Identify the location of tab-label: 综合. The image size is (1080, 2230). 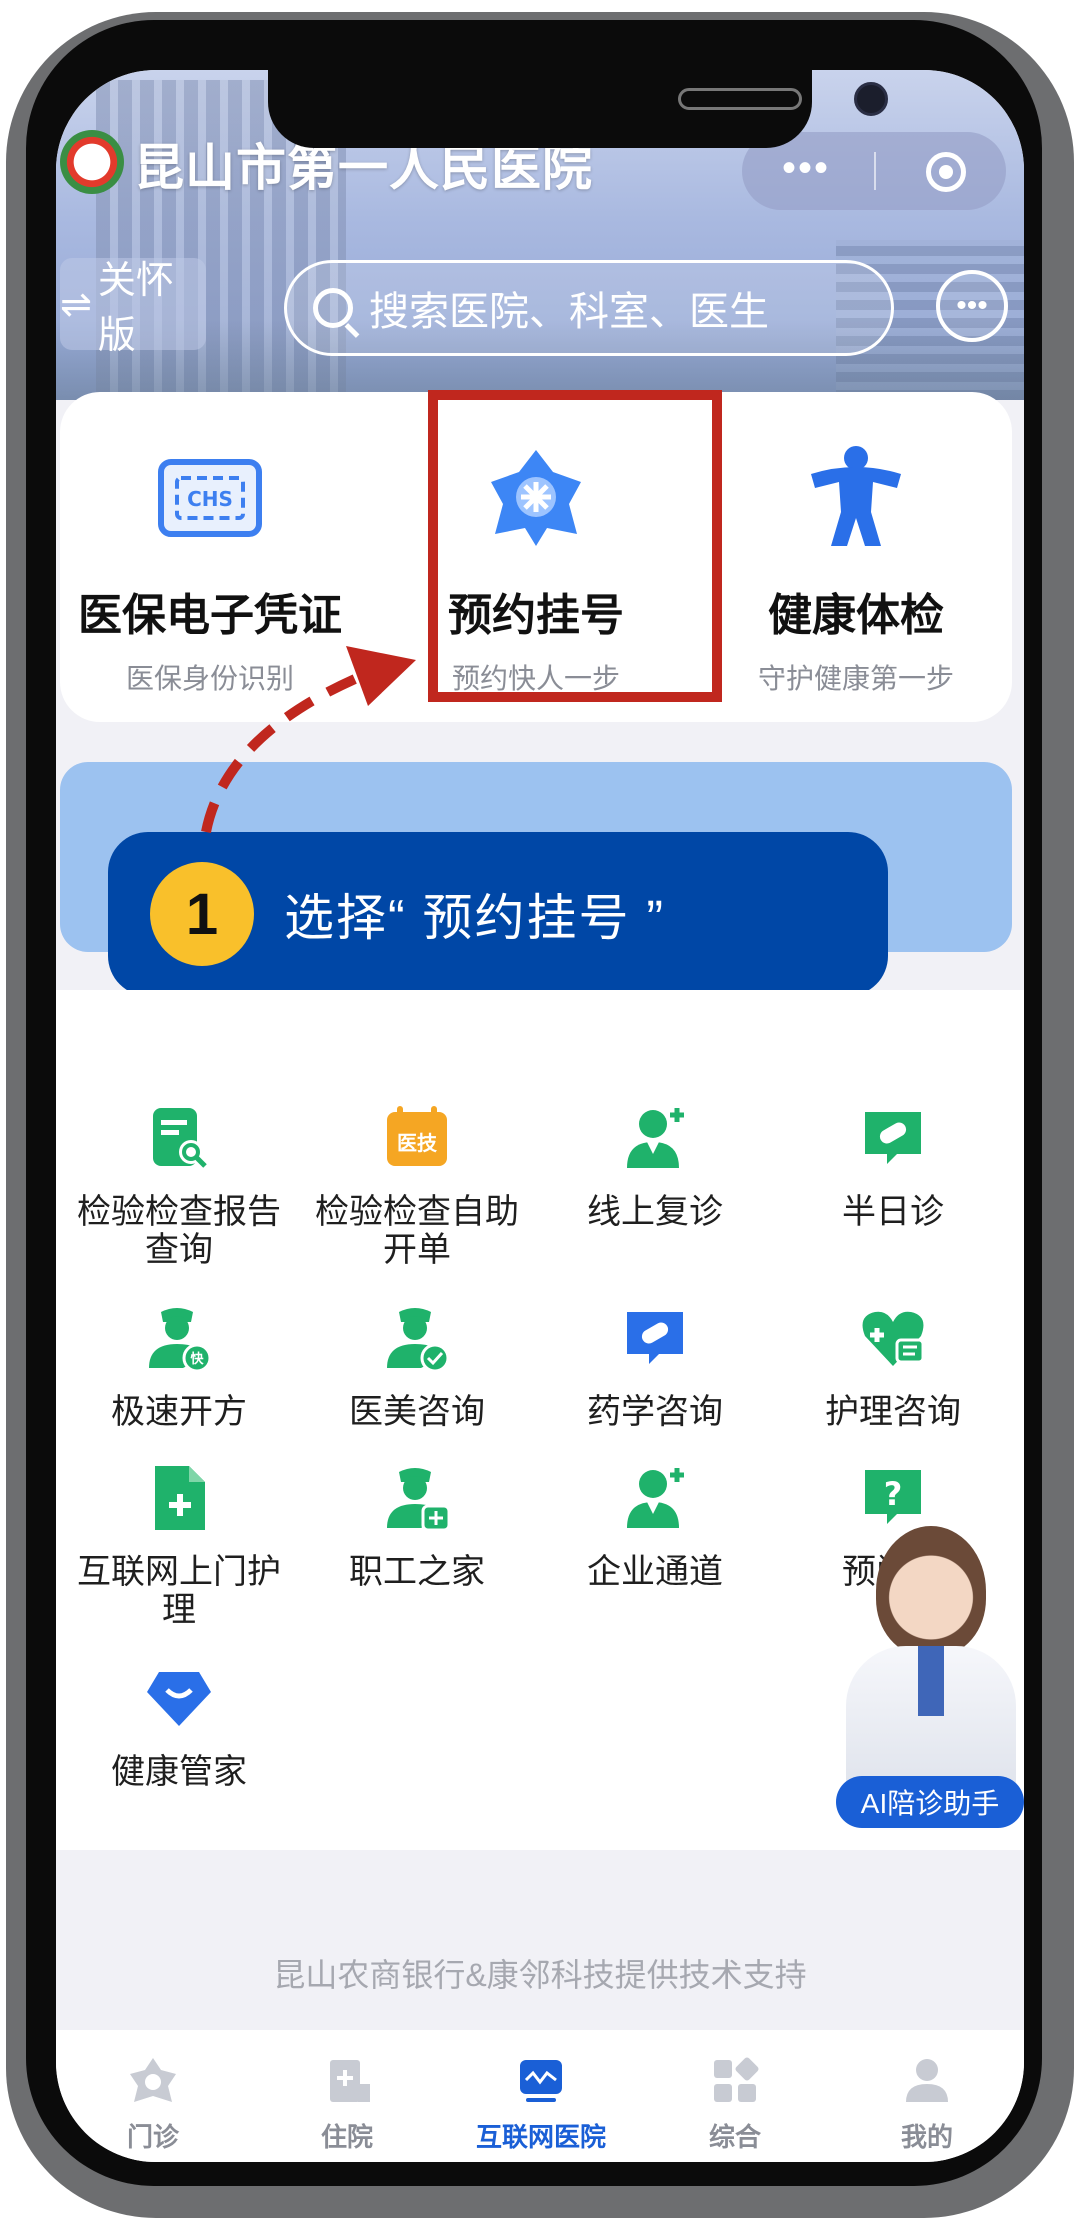
(734, 2137).